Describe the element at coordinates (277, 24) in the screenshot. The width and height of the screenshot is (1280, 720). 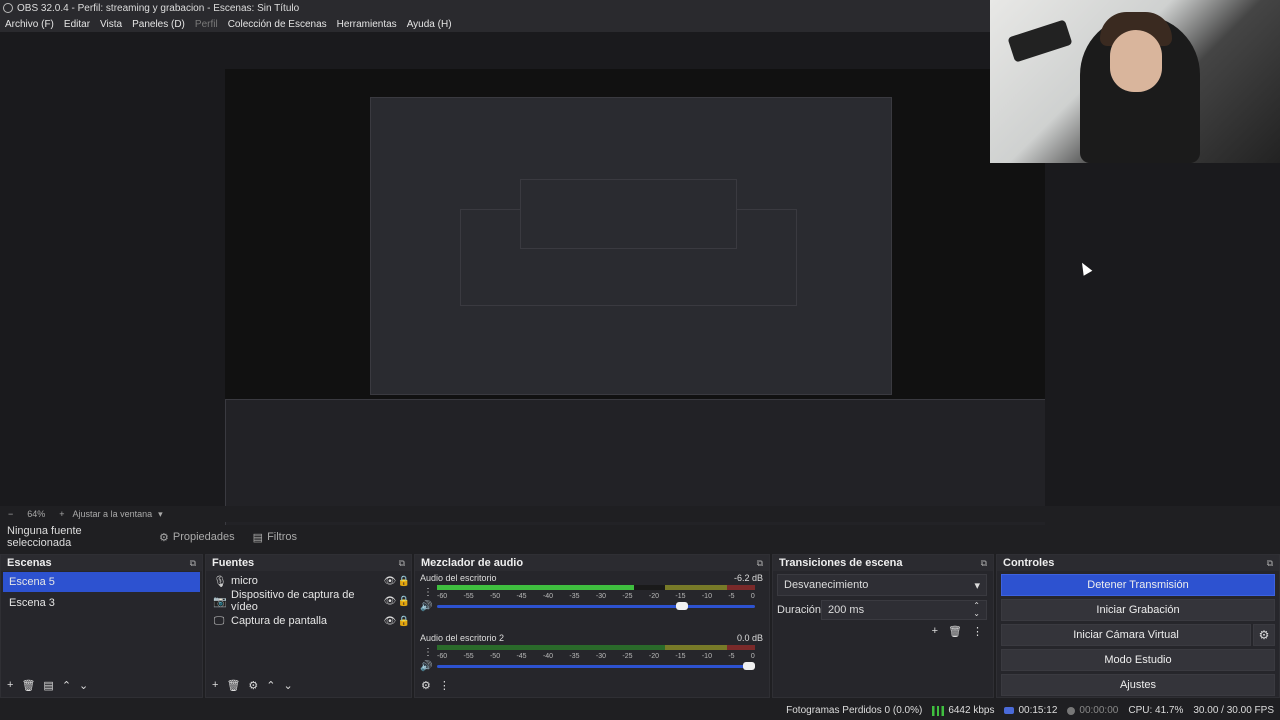
I see `menu-scene-collection: Colección de Escenas` at that location.